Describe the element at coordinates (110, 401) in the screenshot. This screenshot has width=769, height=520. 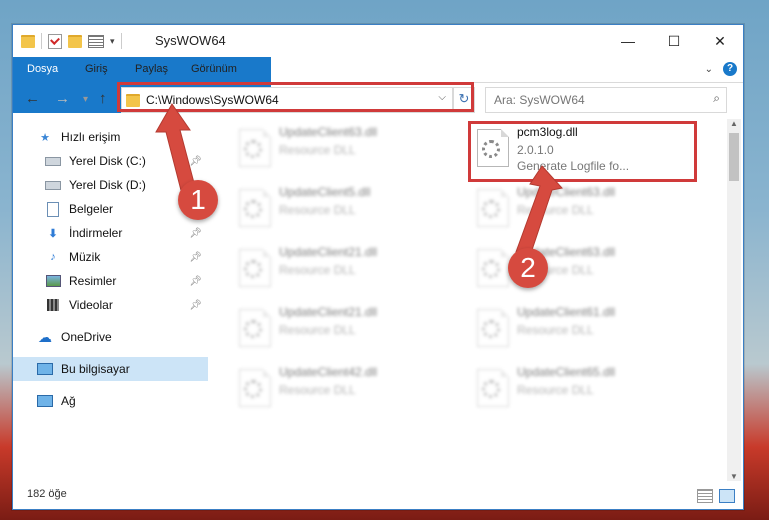
I see `sidebar-item-network: Ağ` at that location.